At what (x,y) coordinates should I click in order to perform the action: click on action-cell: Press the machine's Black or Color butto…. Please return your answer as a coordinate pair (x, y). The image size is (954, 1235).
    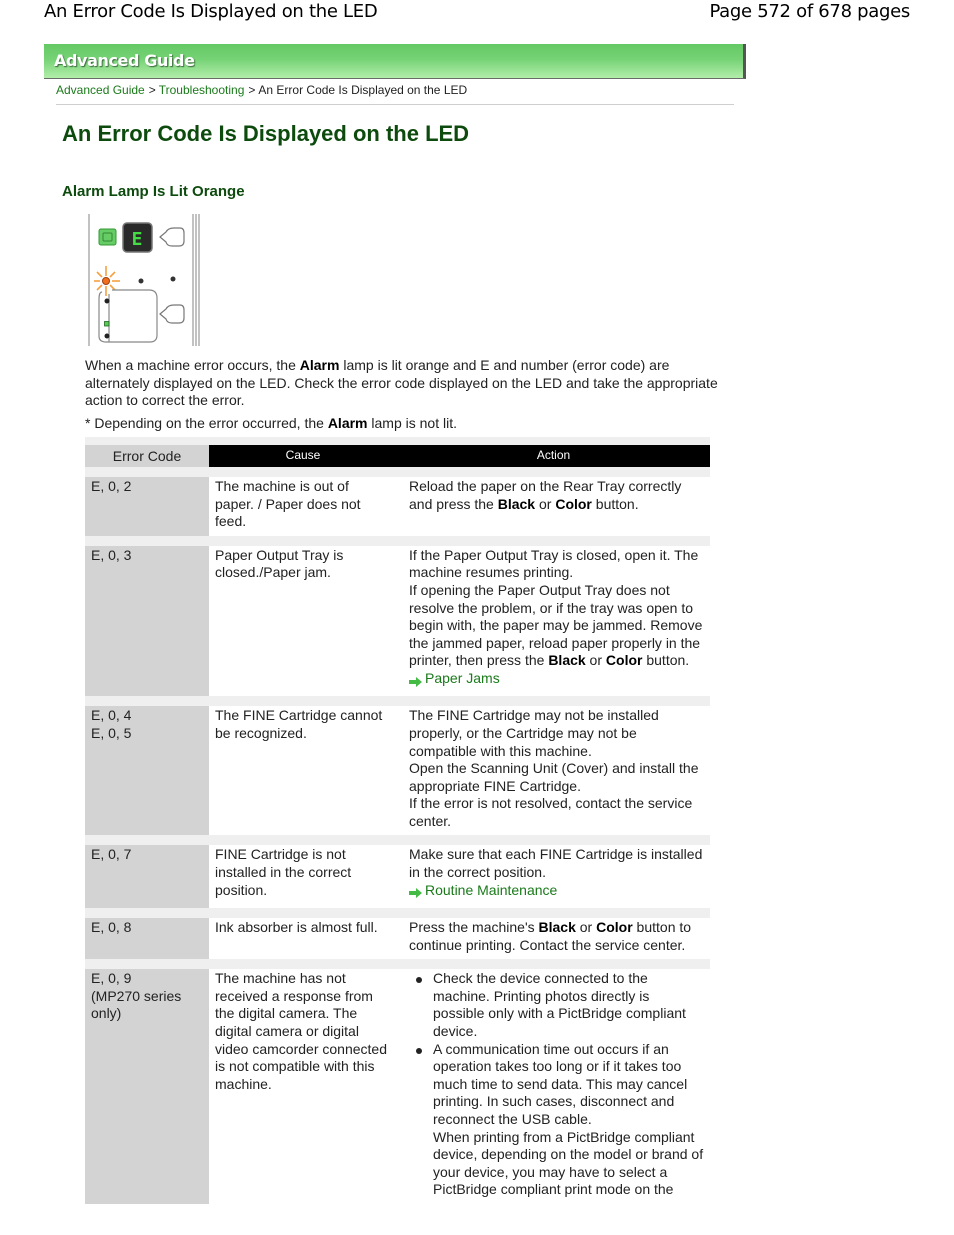
    Looking at the image, I should click on (553, 938).